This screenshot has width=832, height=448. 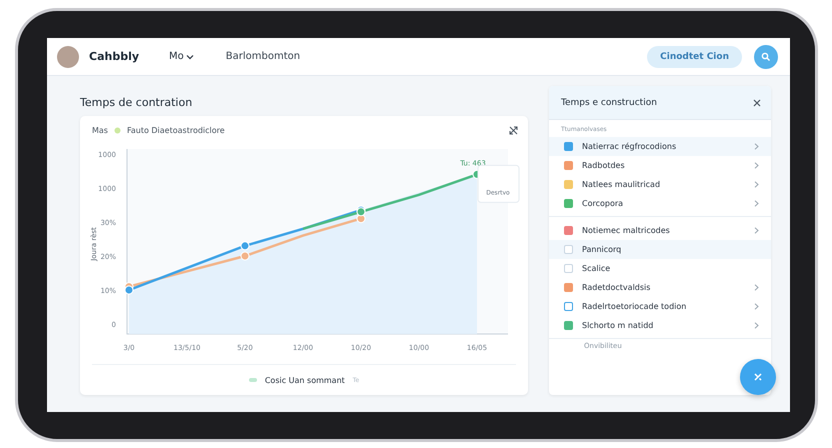 What do you see at coordinates (263, 56) in the screenshot?
I see `nav-link: Barlombomton` at bounding box center [263, 56].